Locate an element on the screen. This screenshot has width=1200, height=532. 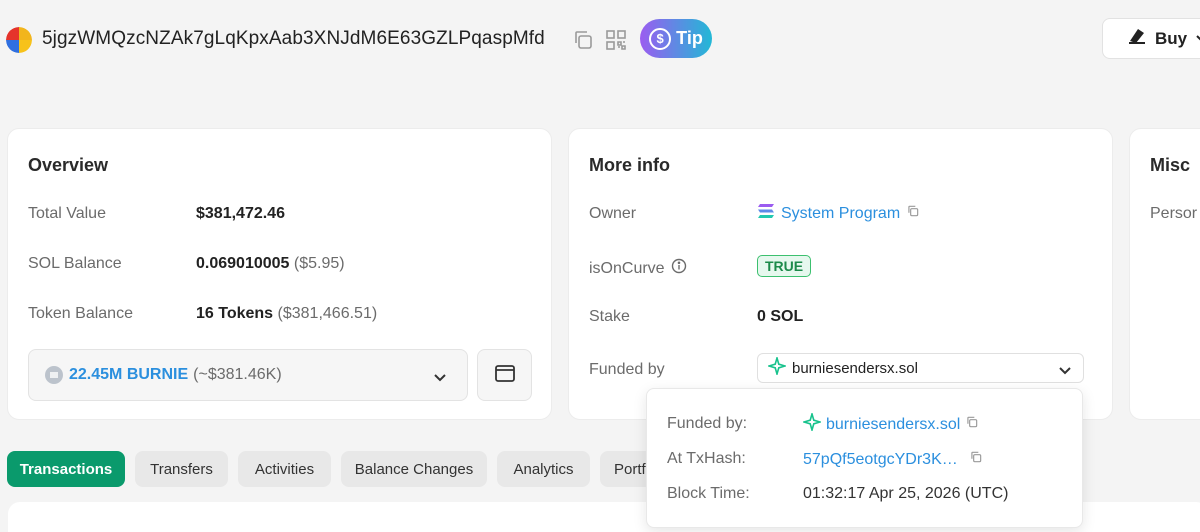
solana-icon is located at coordinates (766, 213).